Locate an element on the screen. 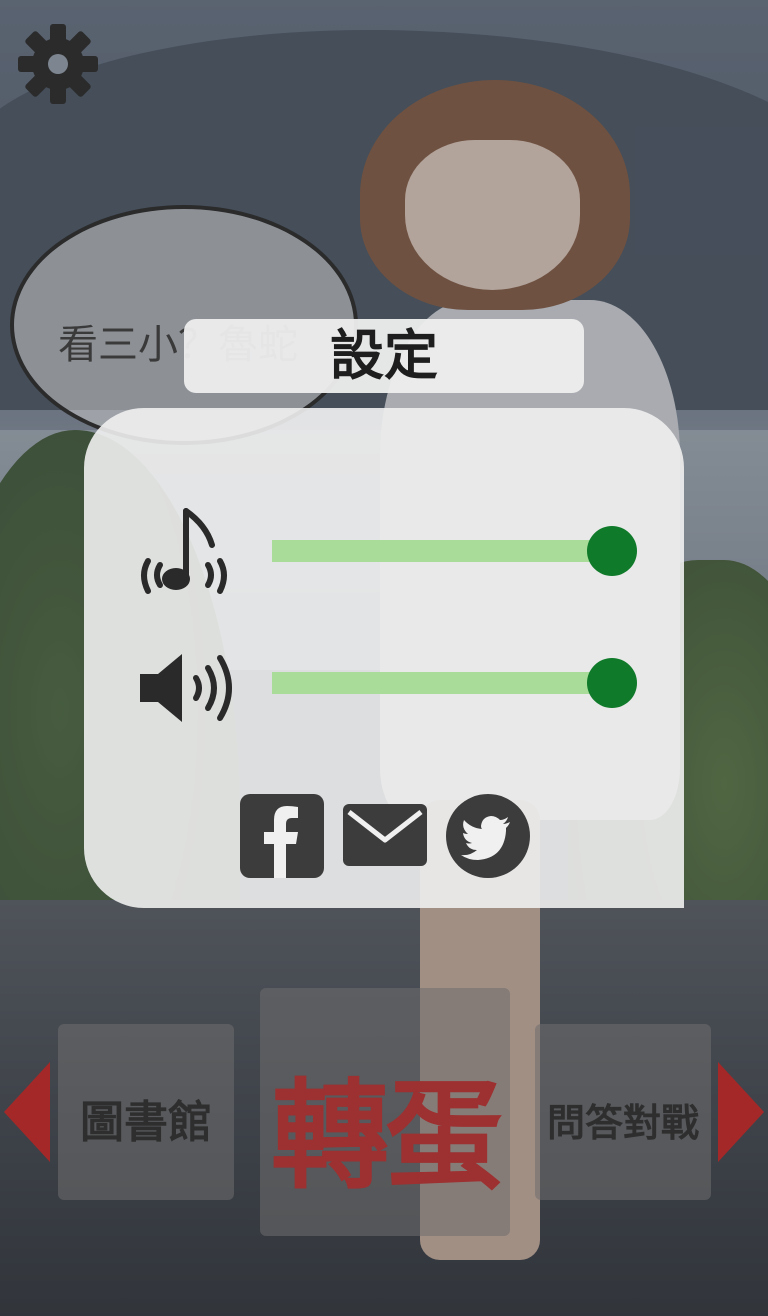 The width and height of the screenshot is (768, 1316). music-note-icon is located at coordinates (184, 551).